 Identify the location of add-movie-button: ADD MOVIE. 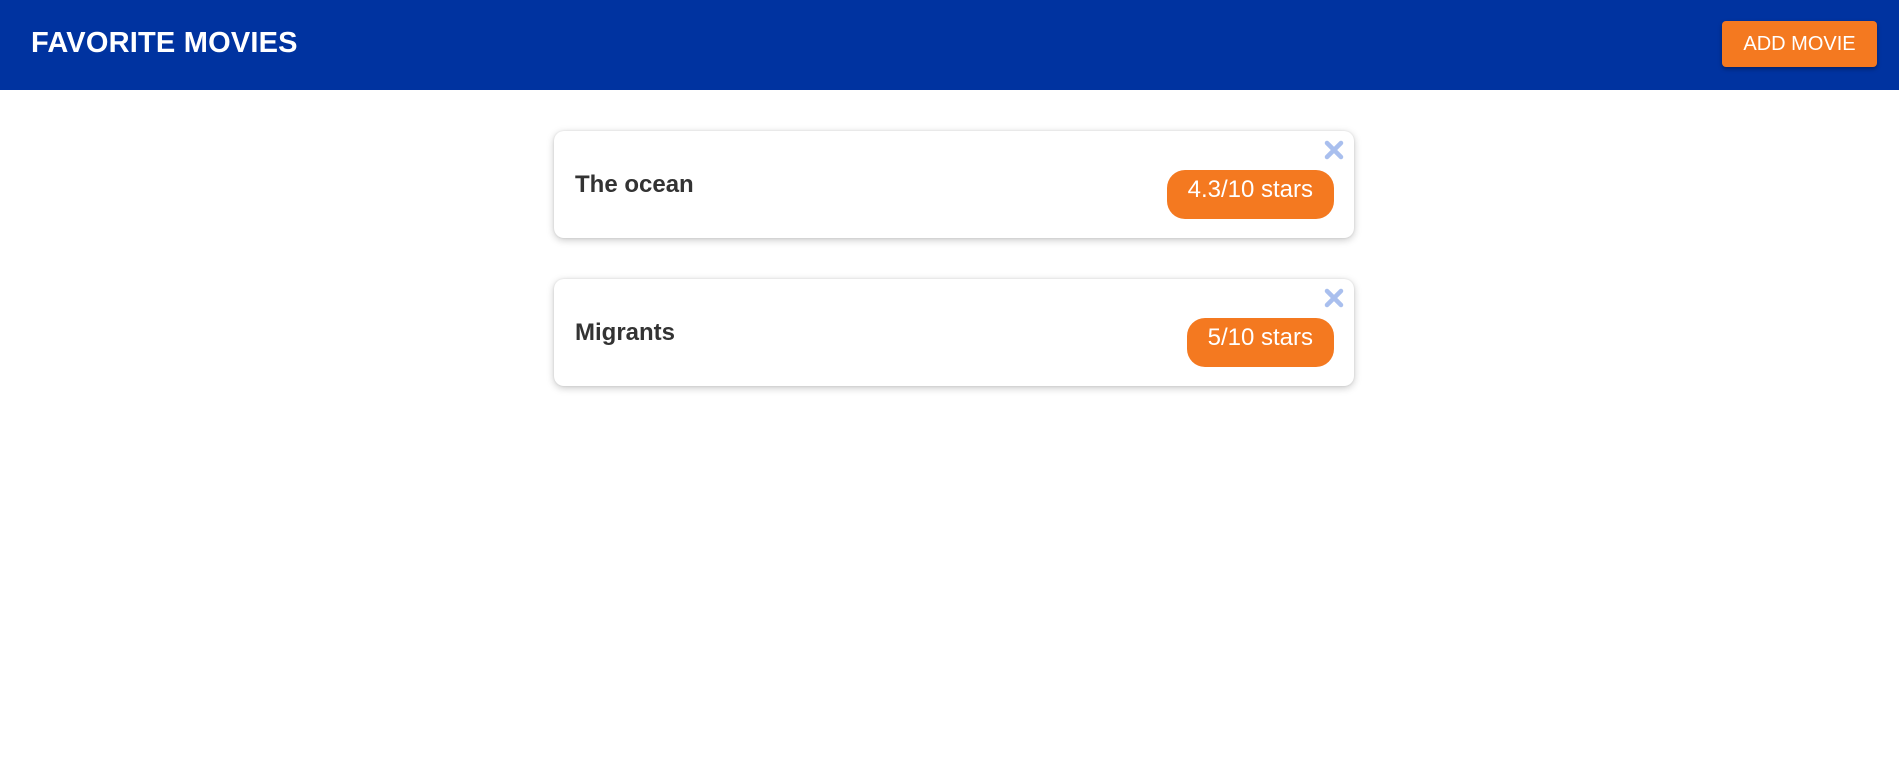
(1799, 44).